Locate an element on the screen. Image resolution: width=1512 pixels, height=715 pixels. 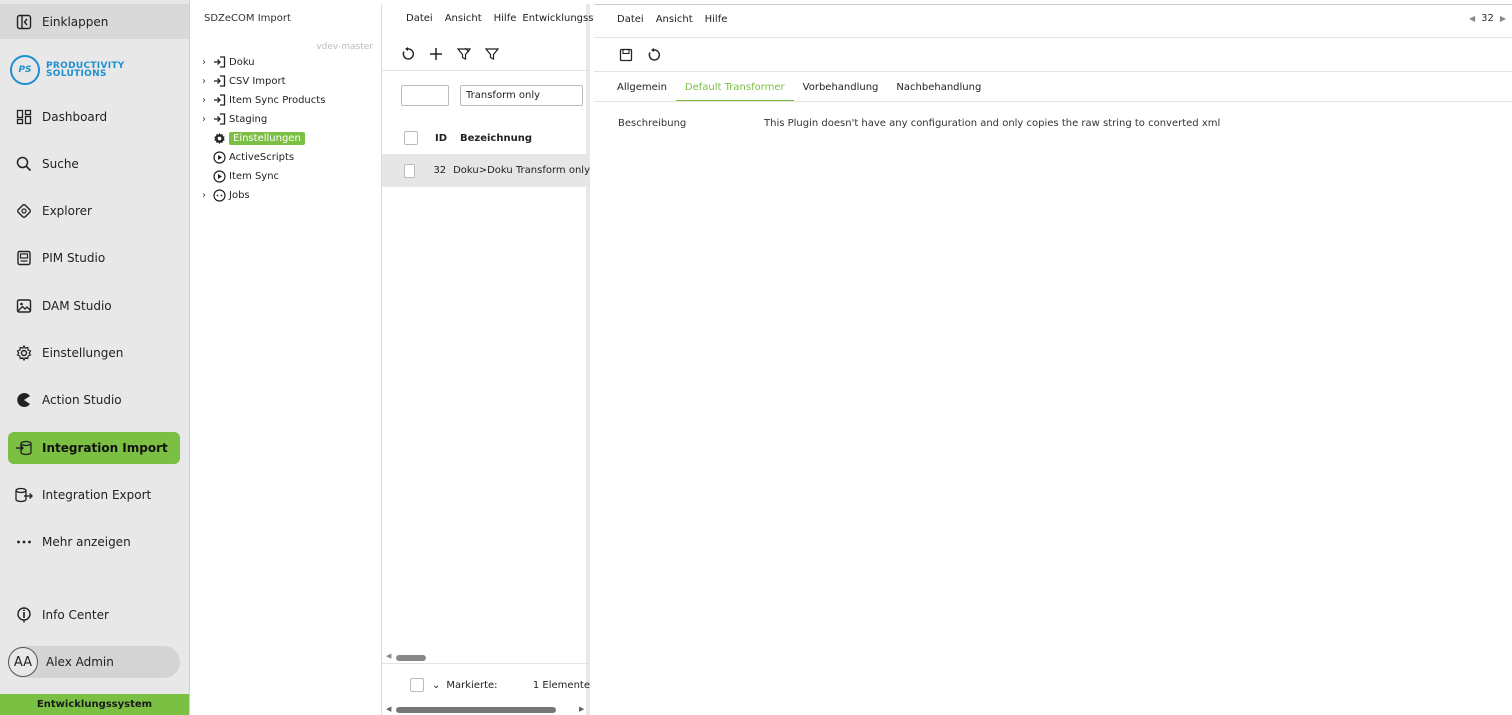
tree-item-item-sync: Item Sync is located at coordinates (240, 176).